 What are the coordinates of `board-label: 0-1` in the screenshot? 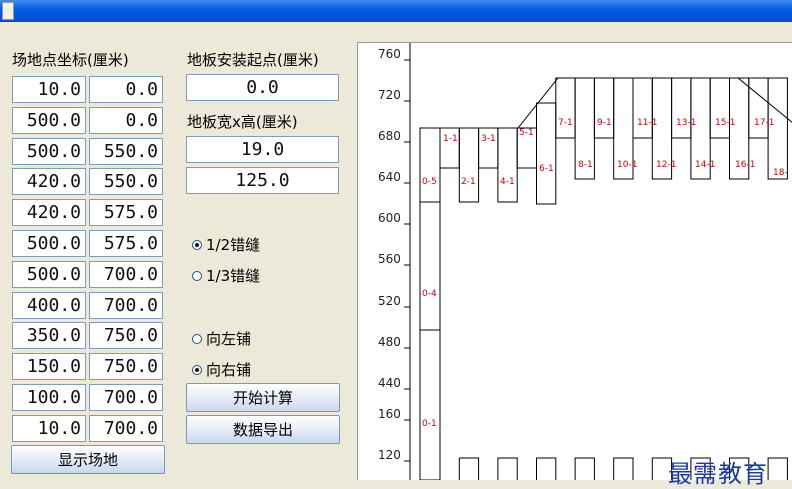 It's located at (429, 424).